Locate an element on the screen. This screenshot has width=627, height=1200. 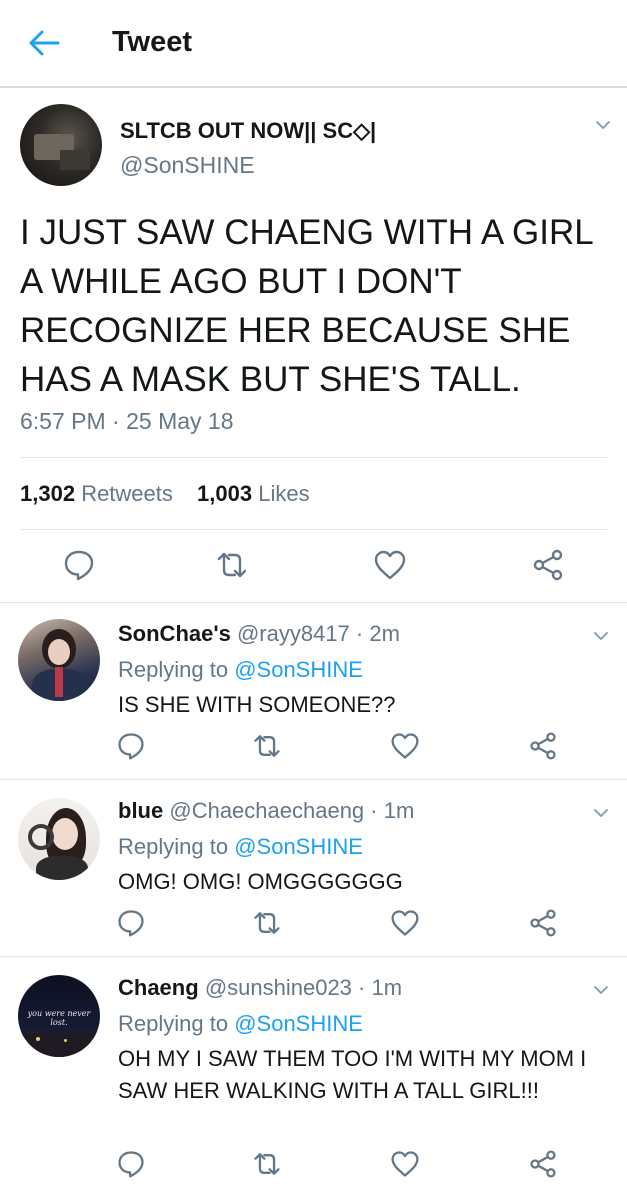
page-title: Tweet is located at coordinates (152, 42).